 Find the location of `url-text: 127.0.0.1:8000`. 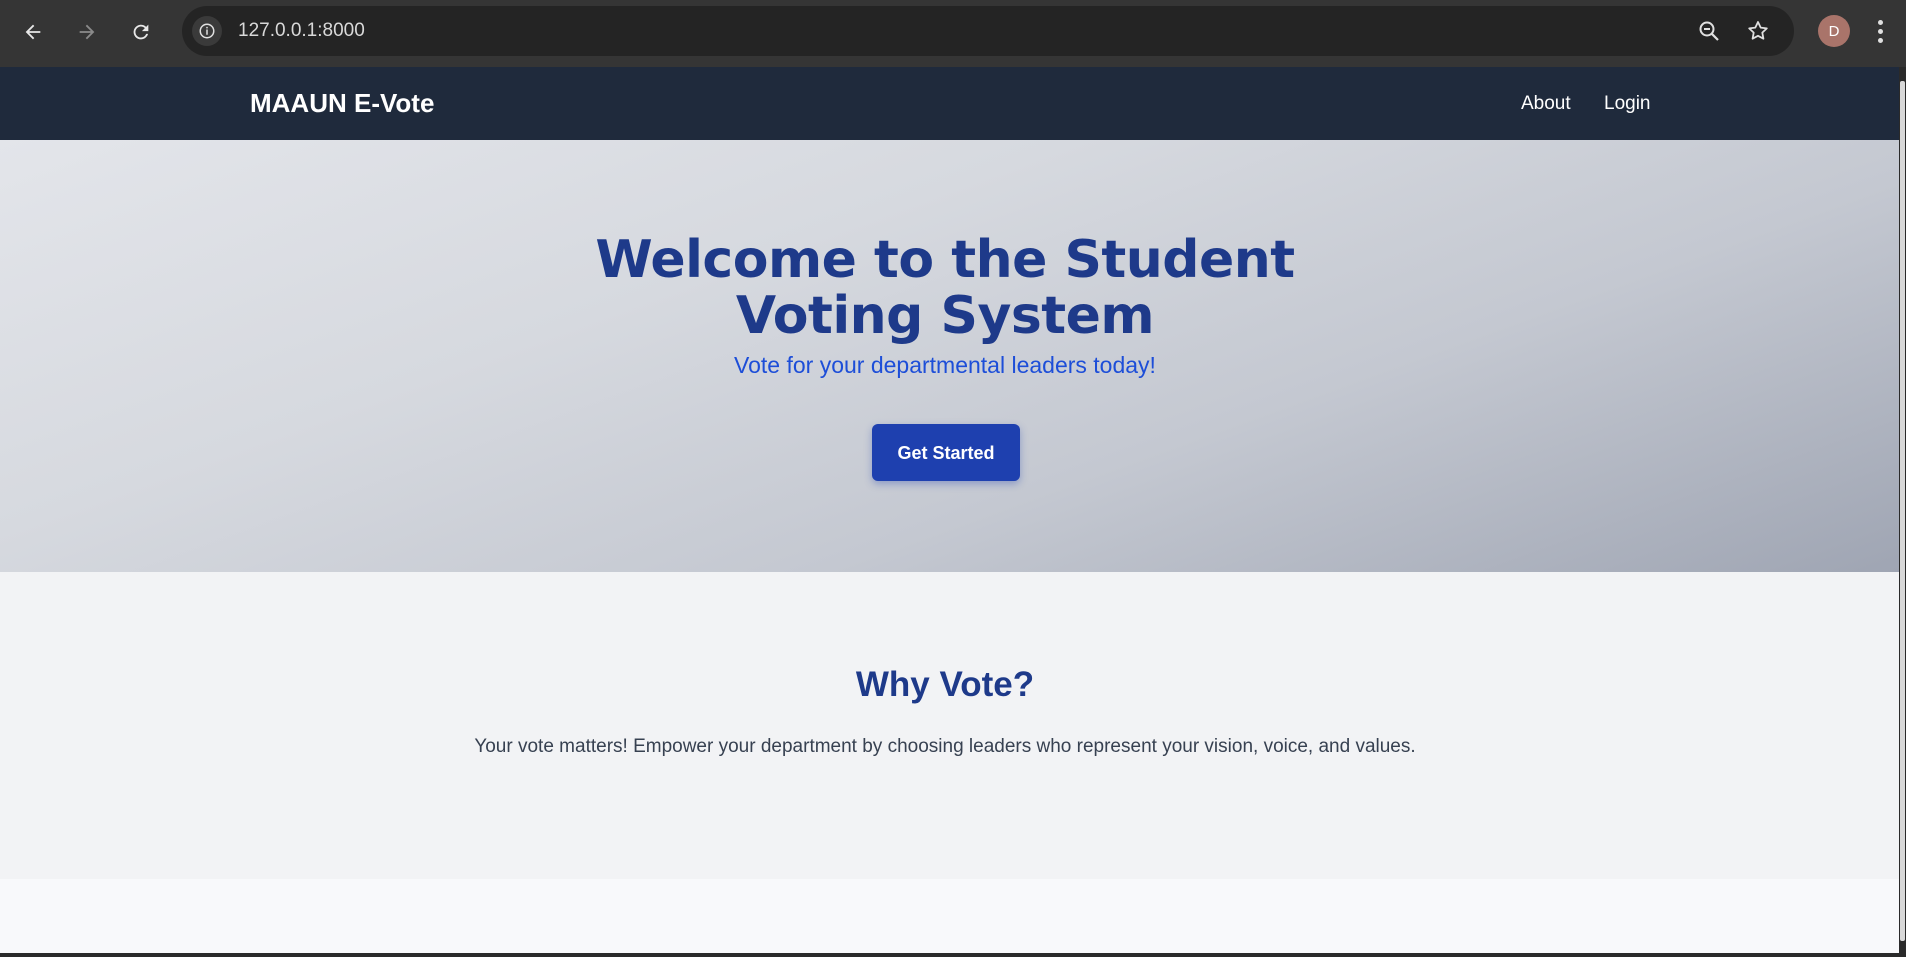

url-text: 127.0.0.1:8000 is located at coordinates (301, 31).